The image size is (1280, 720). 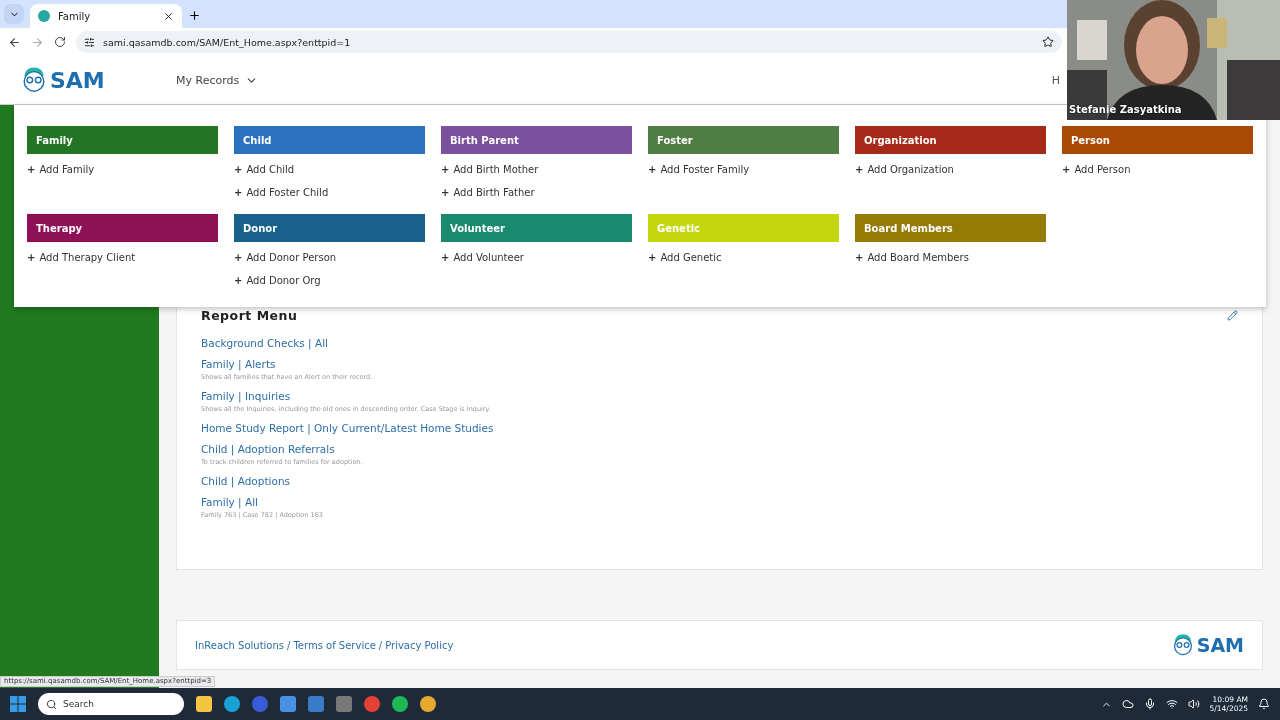 I want to click on add-link: + Add Organization, so click(x=950, y=169).